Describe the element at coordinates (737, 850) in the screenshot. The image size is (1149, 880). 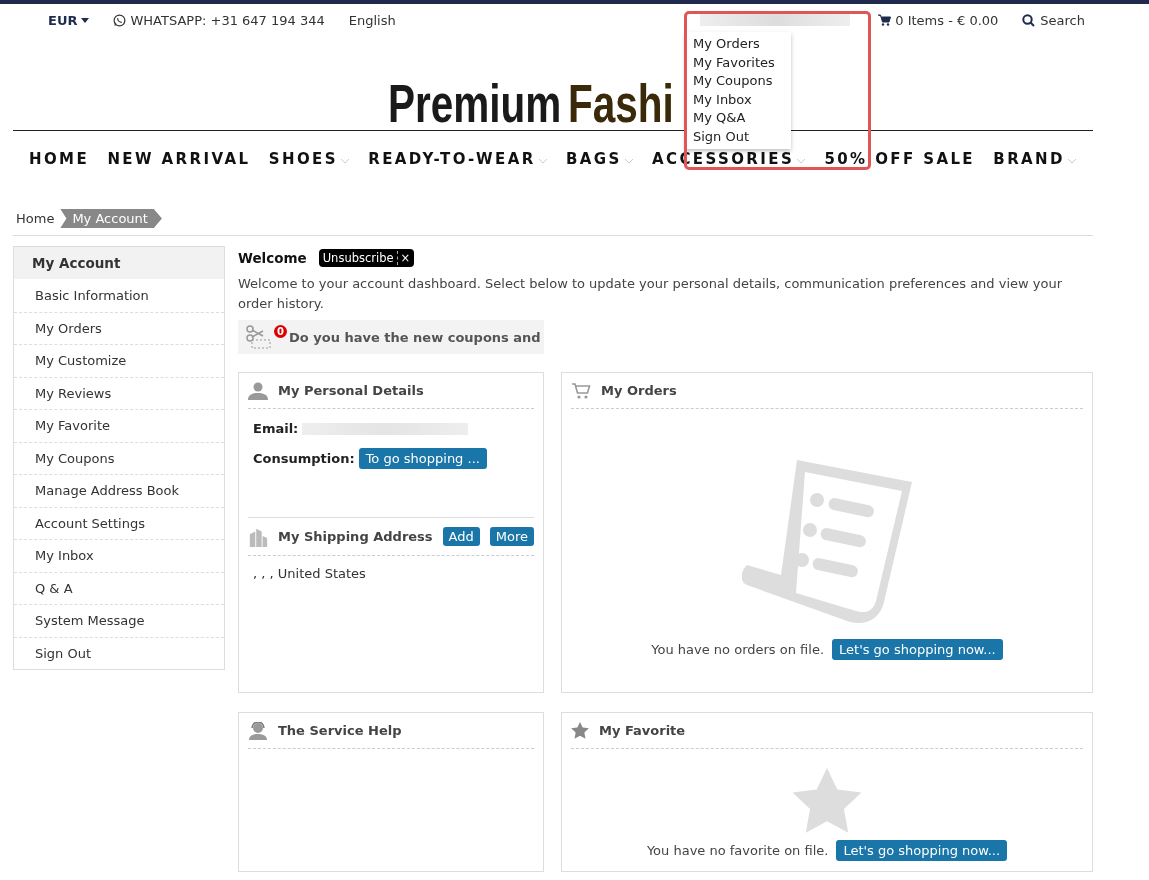
I see `empty-favorite-text: You have no favorite on file.` at that location.